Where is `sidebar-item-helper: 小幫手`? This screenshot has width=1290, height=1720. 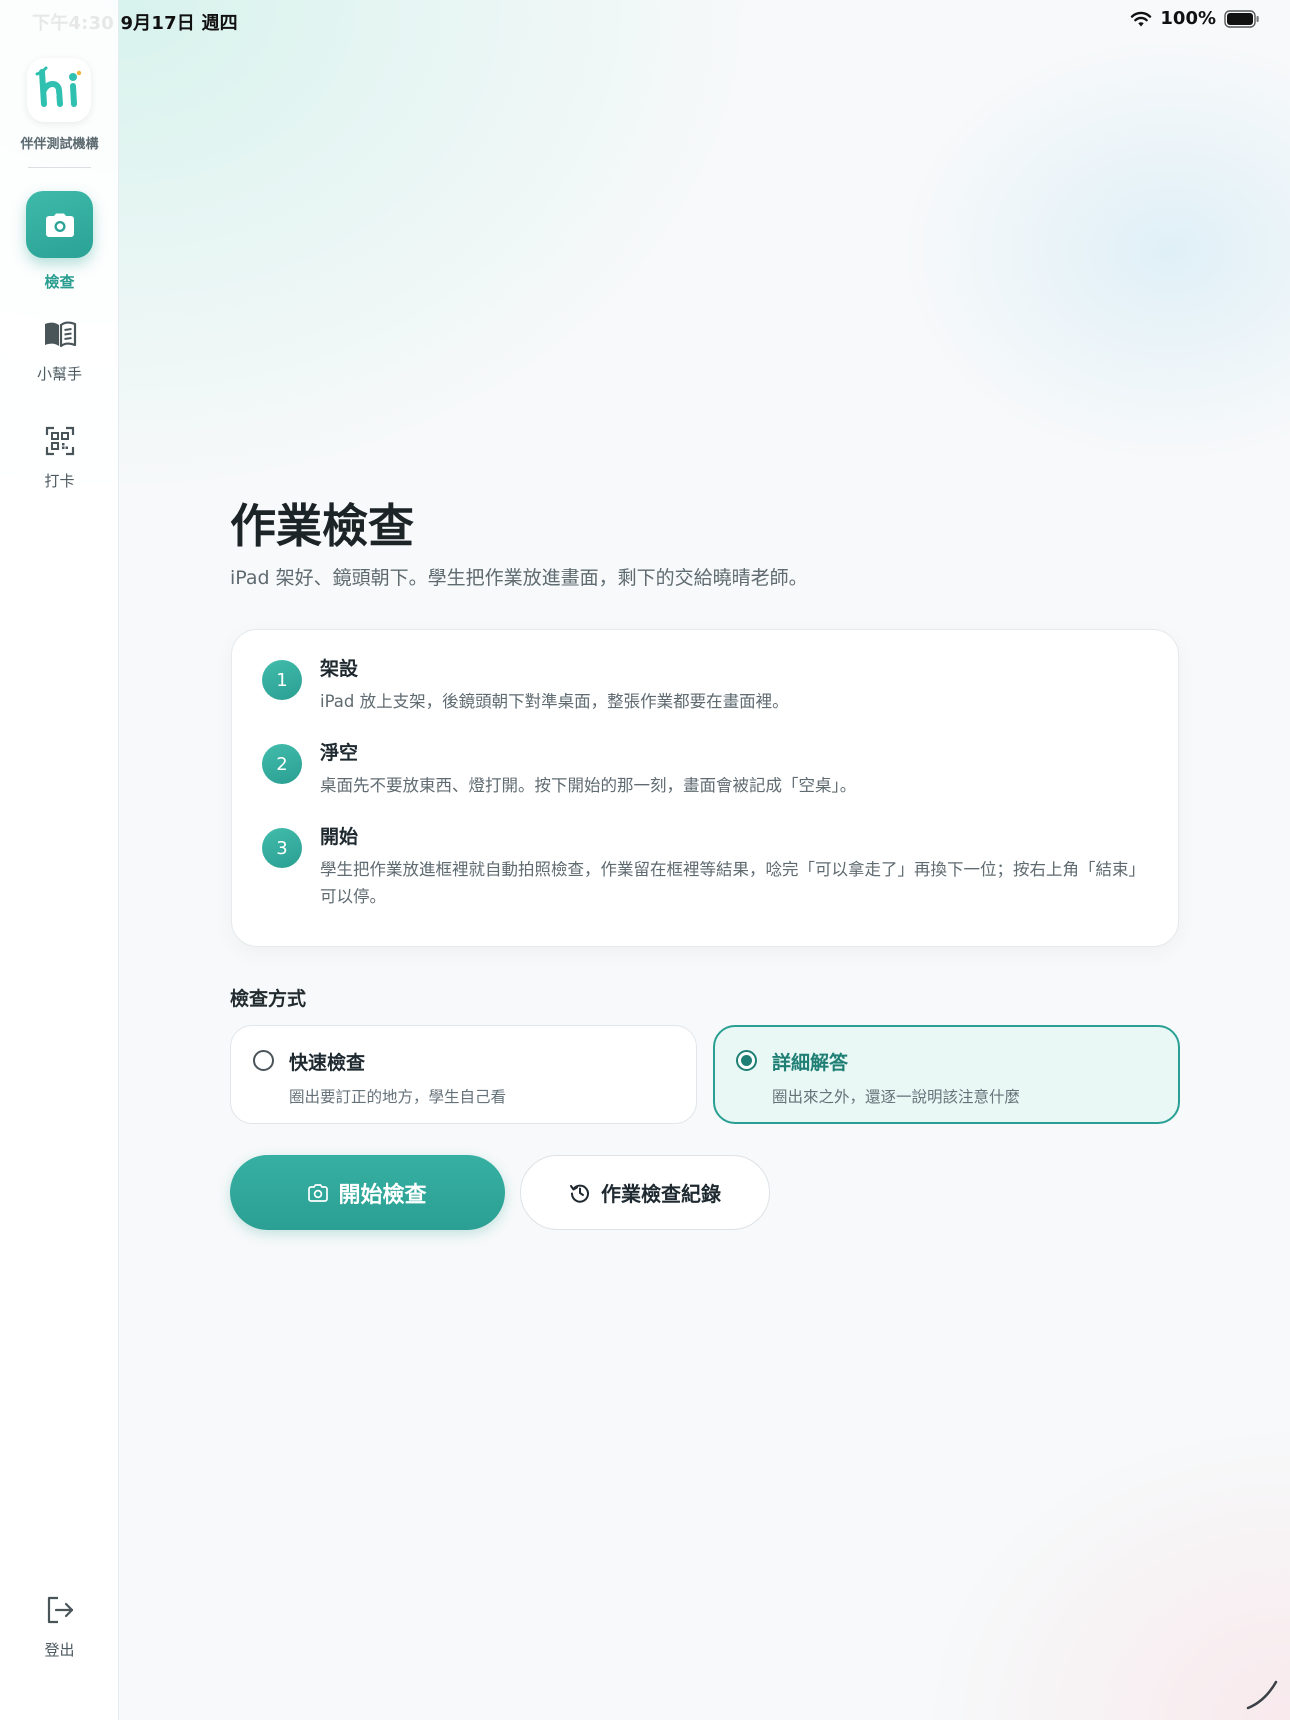
sidebar-item-helper: 小幫手 is located at coordinates (59, 350).